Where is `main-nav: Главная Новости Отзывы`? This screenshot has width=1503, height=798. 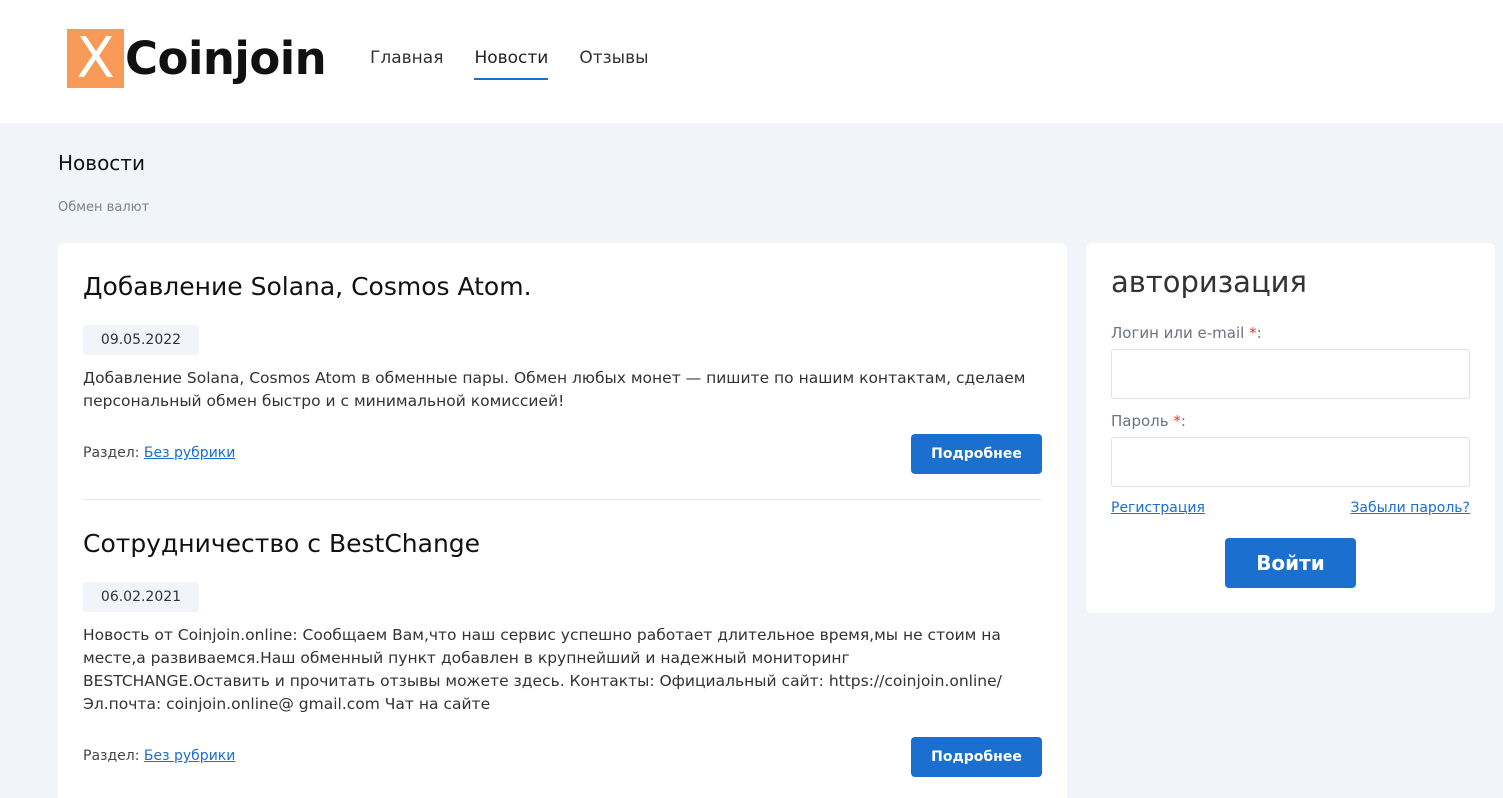
main-nav: Главная Новости Отзывы is located at coordinates (525, 64).